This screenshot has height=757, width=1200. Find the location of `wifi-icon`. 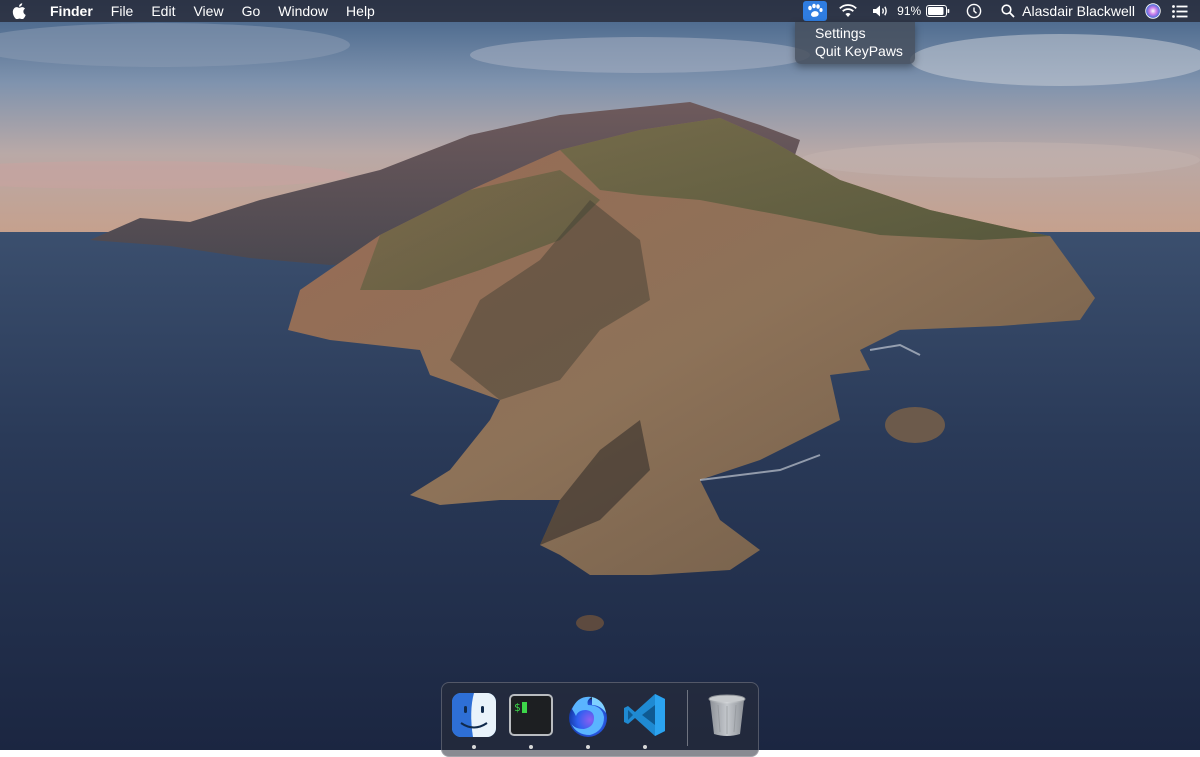

wifi-icon is located at coordinates (848, 11).